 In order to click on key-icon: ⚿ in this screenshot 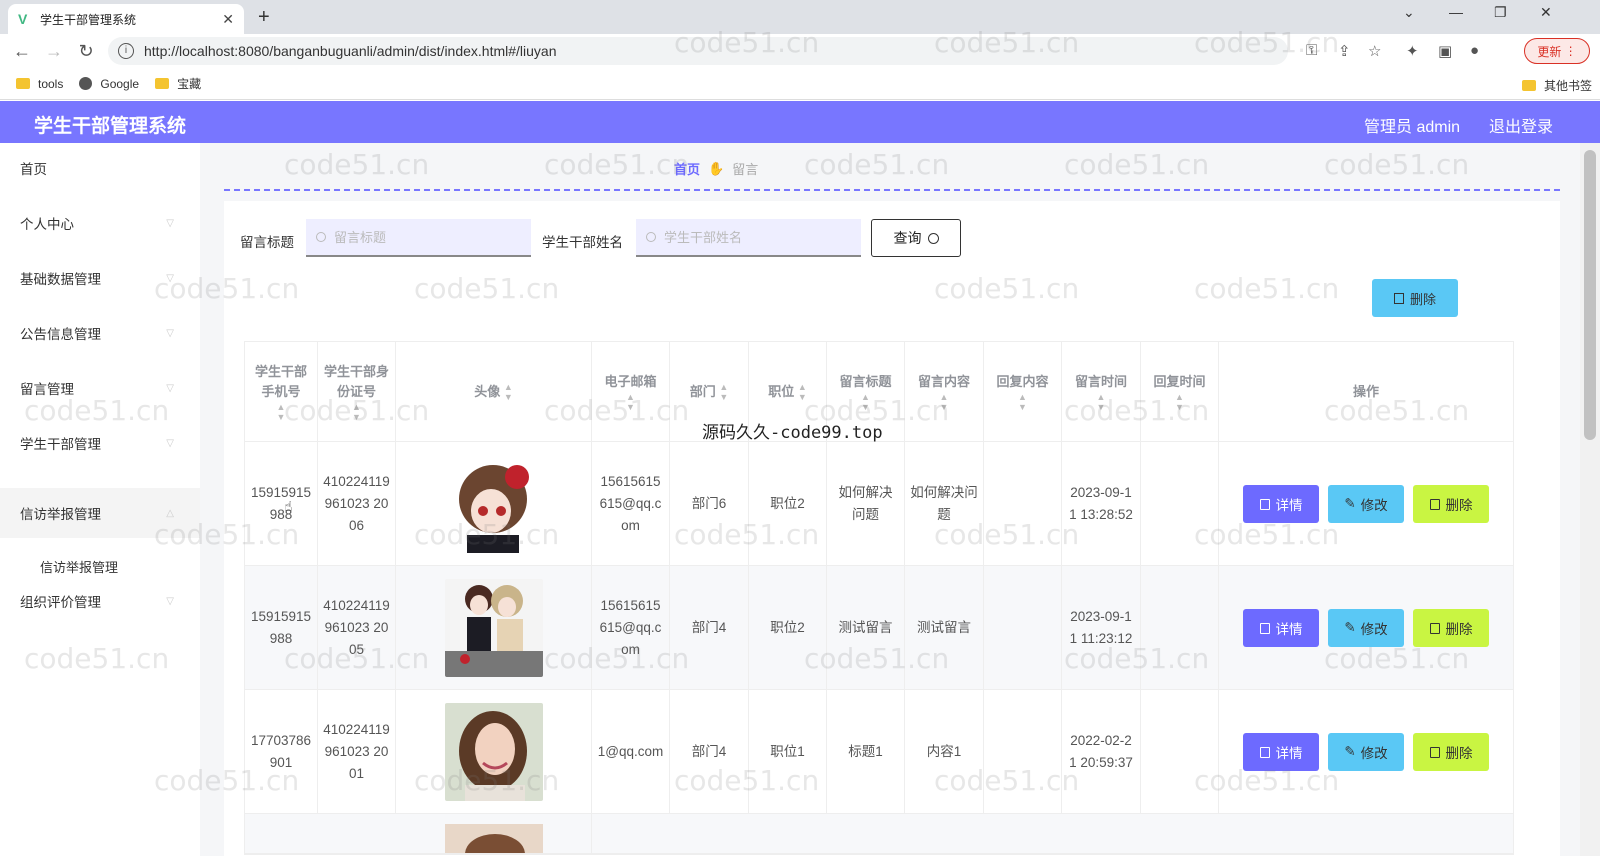, I will do `click(1311, 50)`.